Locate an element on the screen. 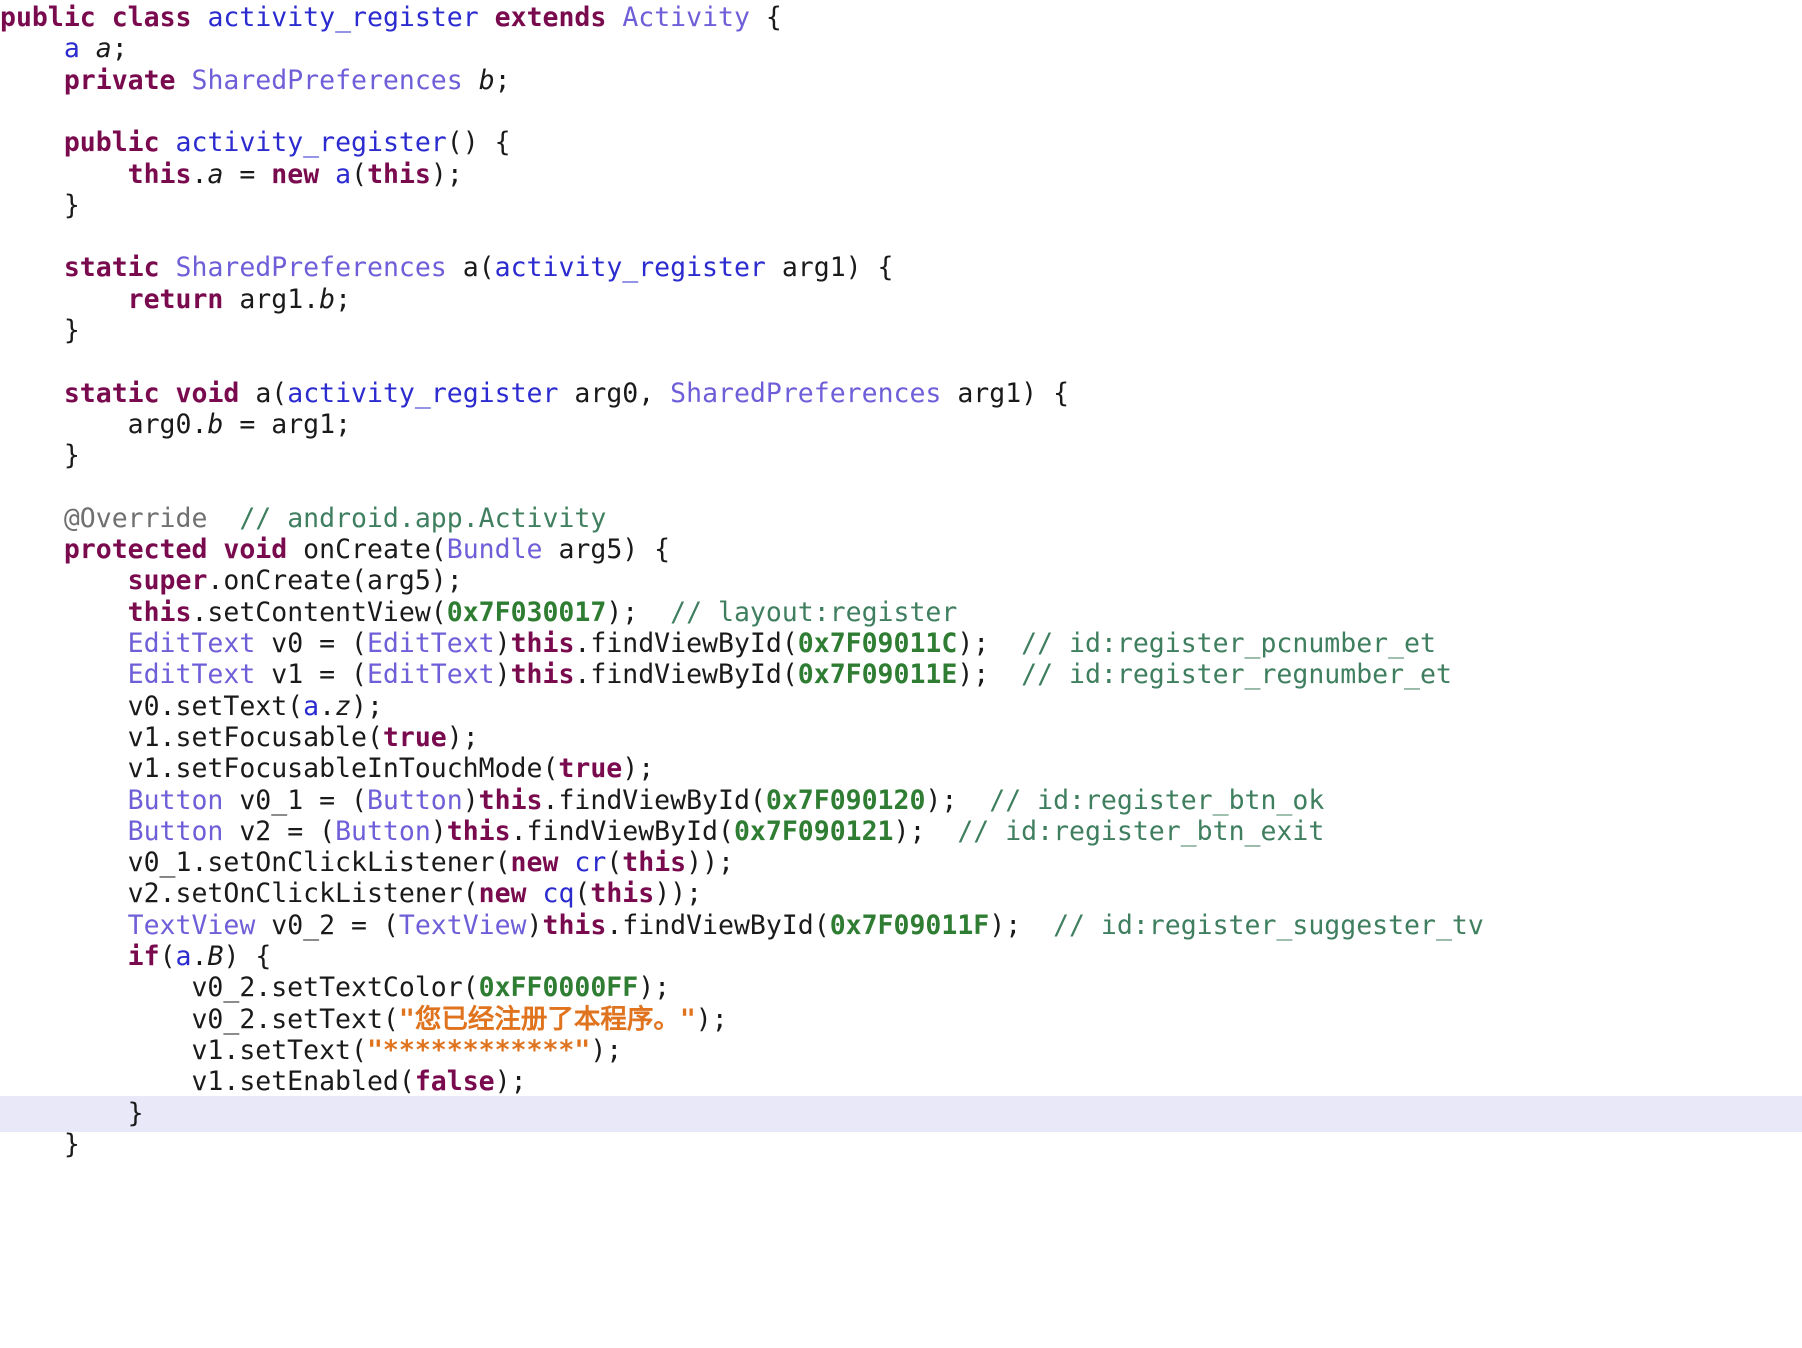 The height and width of the screenshot is (1348, 1802). code-token: v2.setOnClickListener( is located at coordinates (239, 894).